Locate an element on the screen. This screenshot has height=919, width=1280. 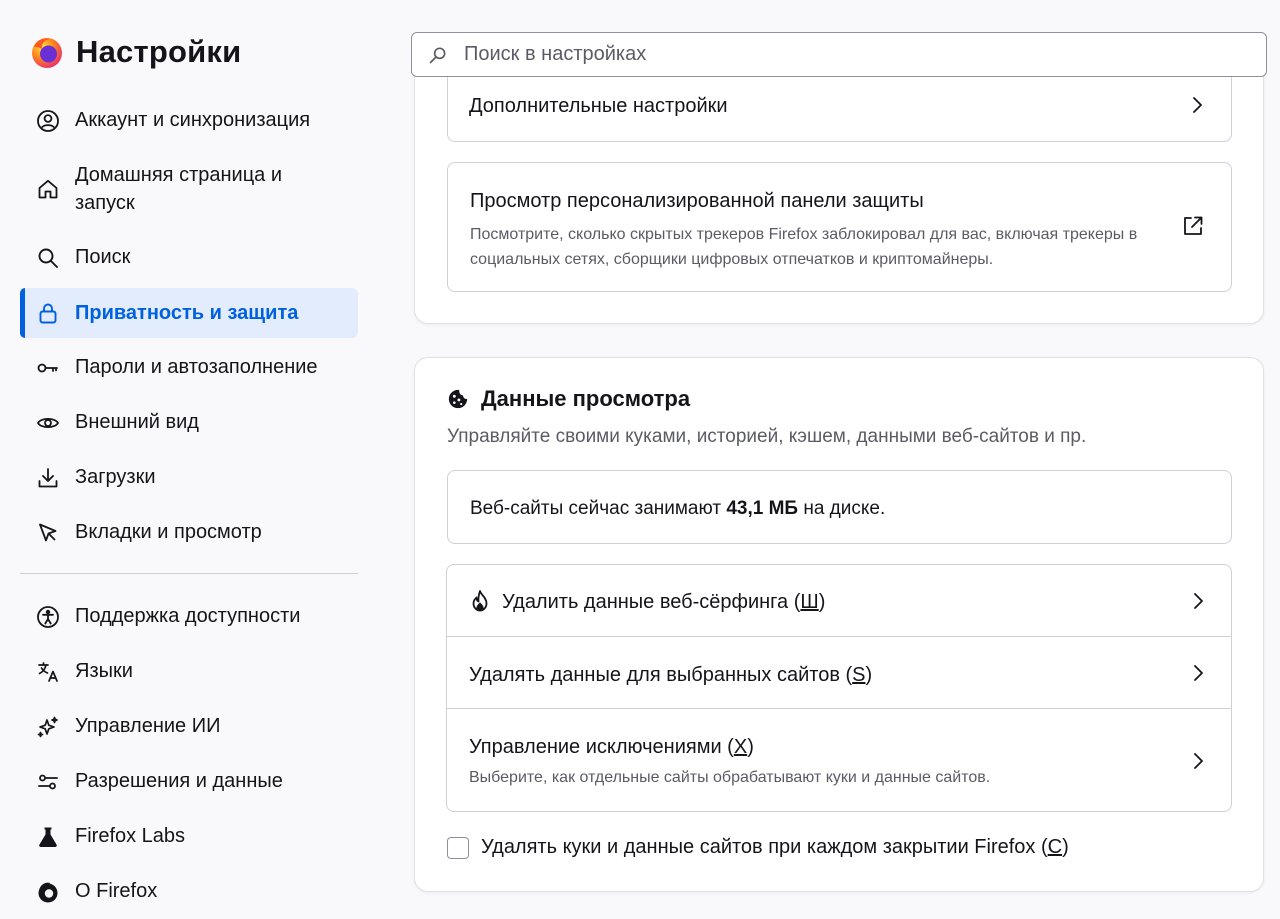
sidebar-item-label: Вкладки и просмотр is located at coordinates (168, 532).